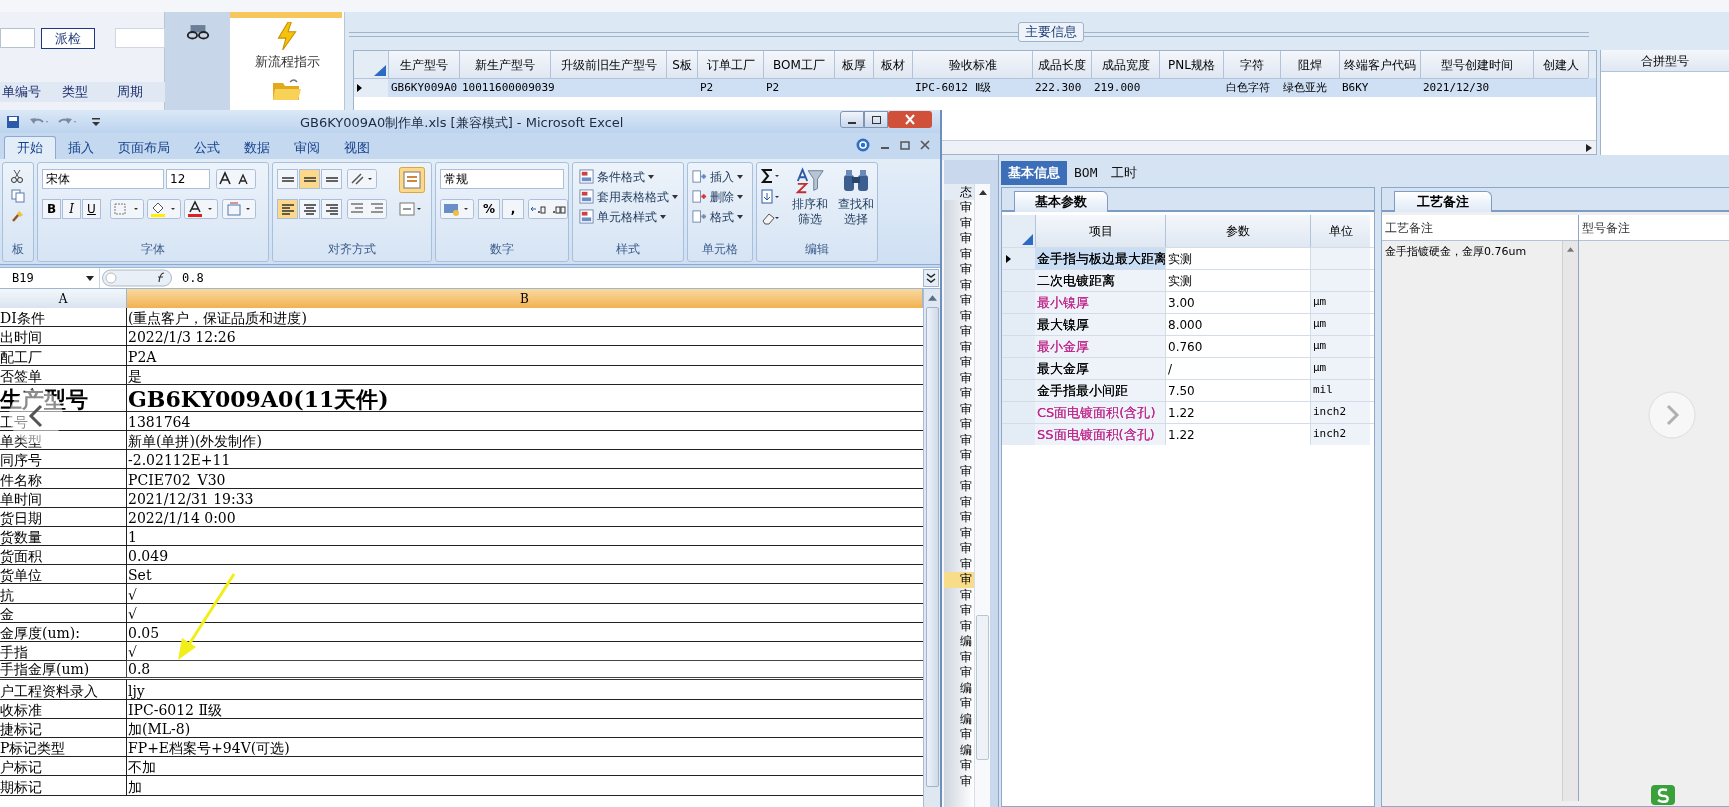 This screenshot has height=807, width=1729. What do you see at coordinates (910, 119) in the screenshot?
I see `close-button` at bounding box center [910, 119].